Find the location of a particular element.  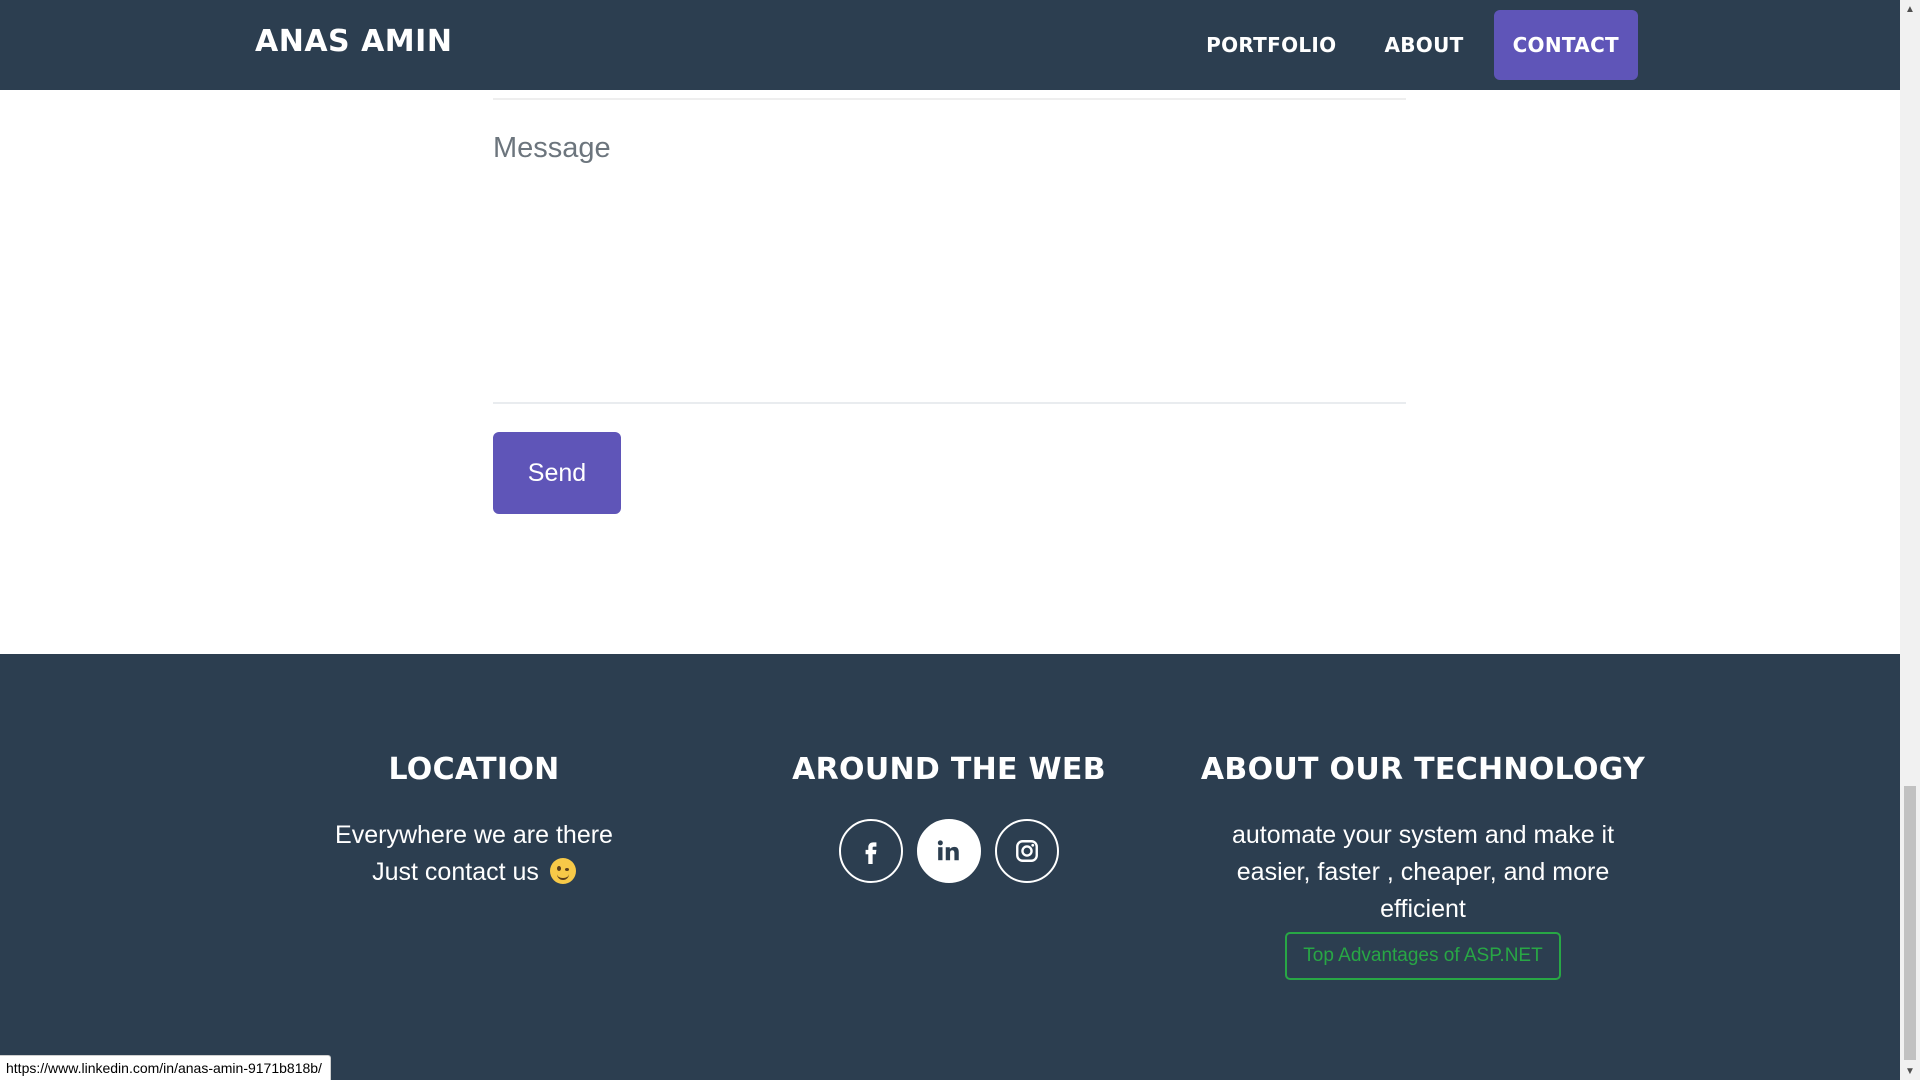

linkedin-link is located at coordinates (949, 851).